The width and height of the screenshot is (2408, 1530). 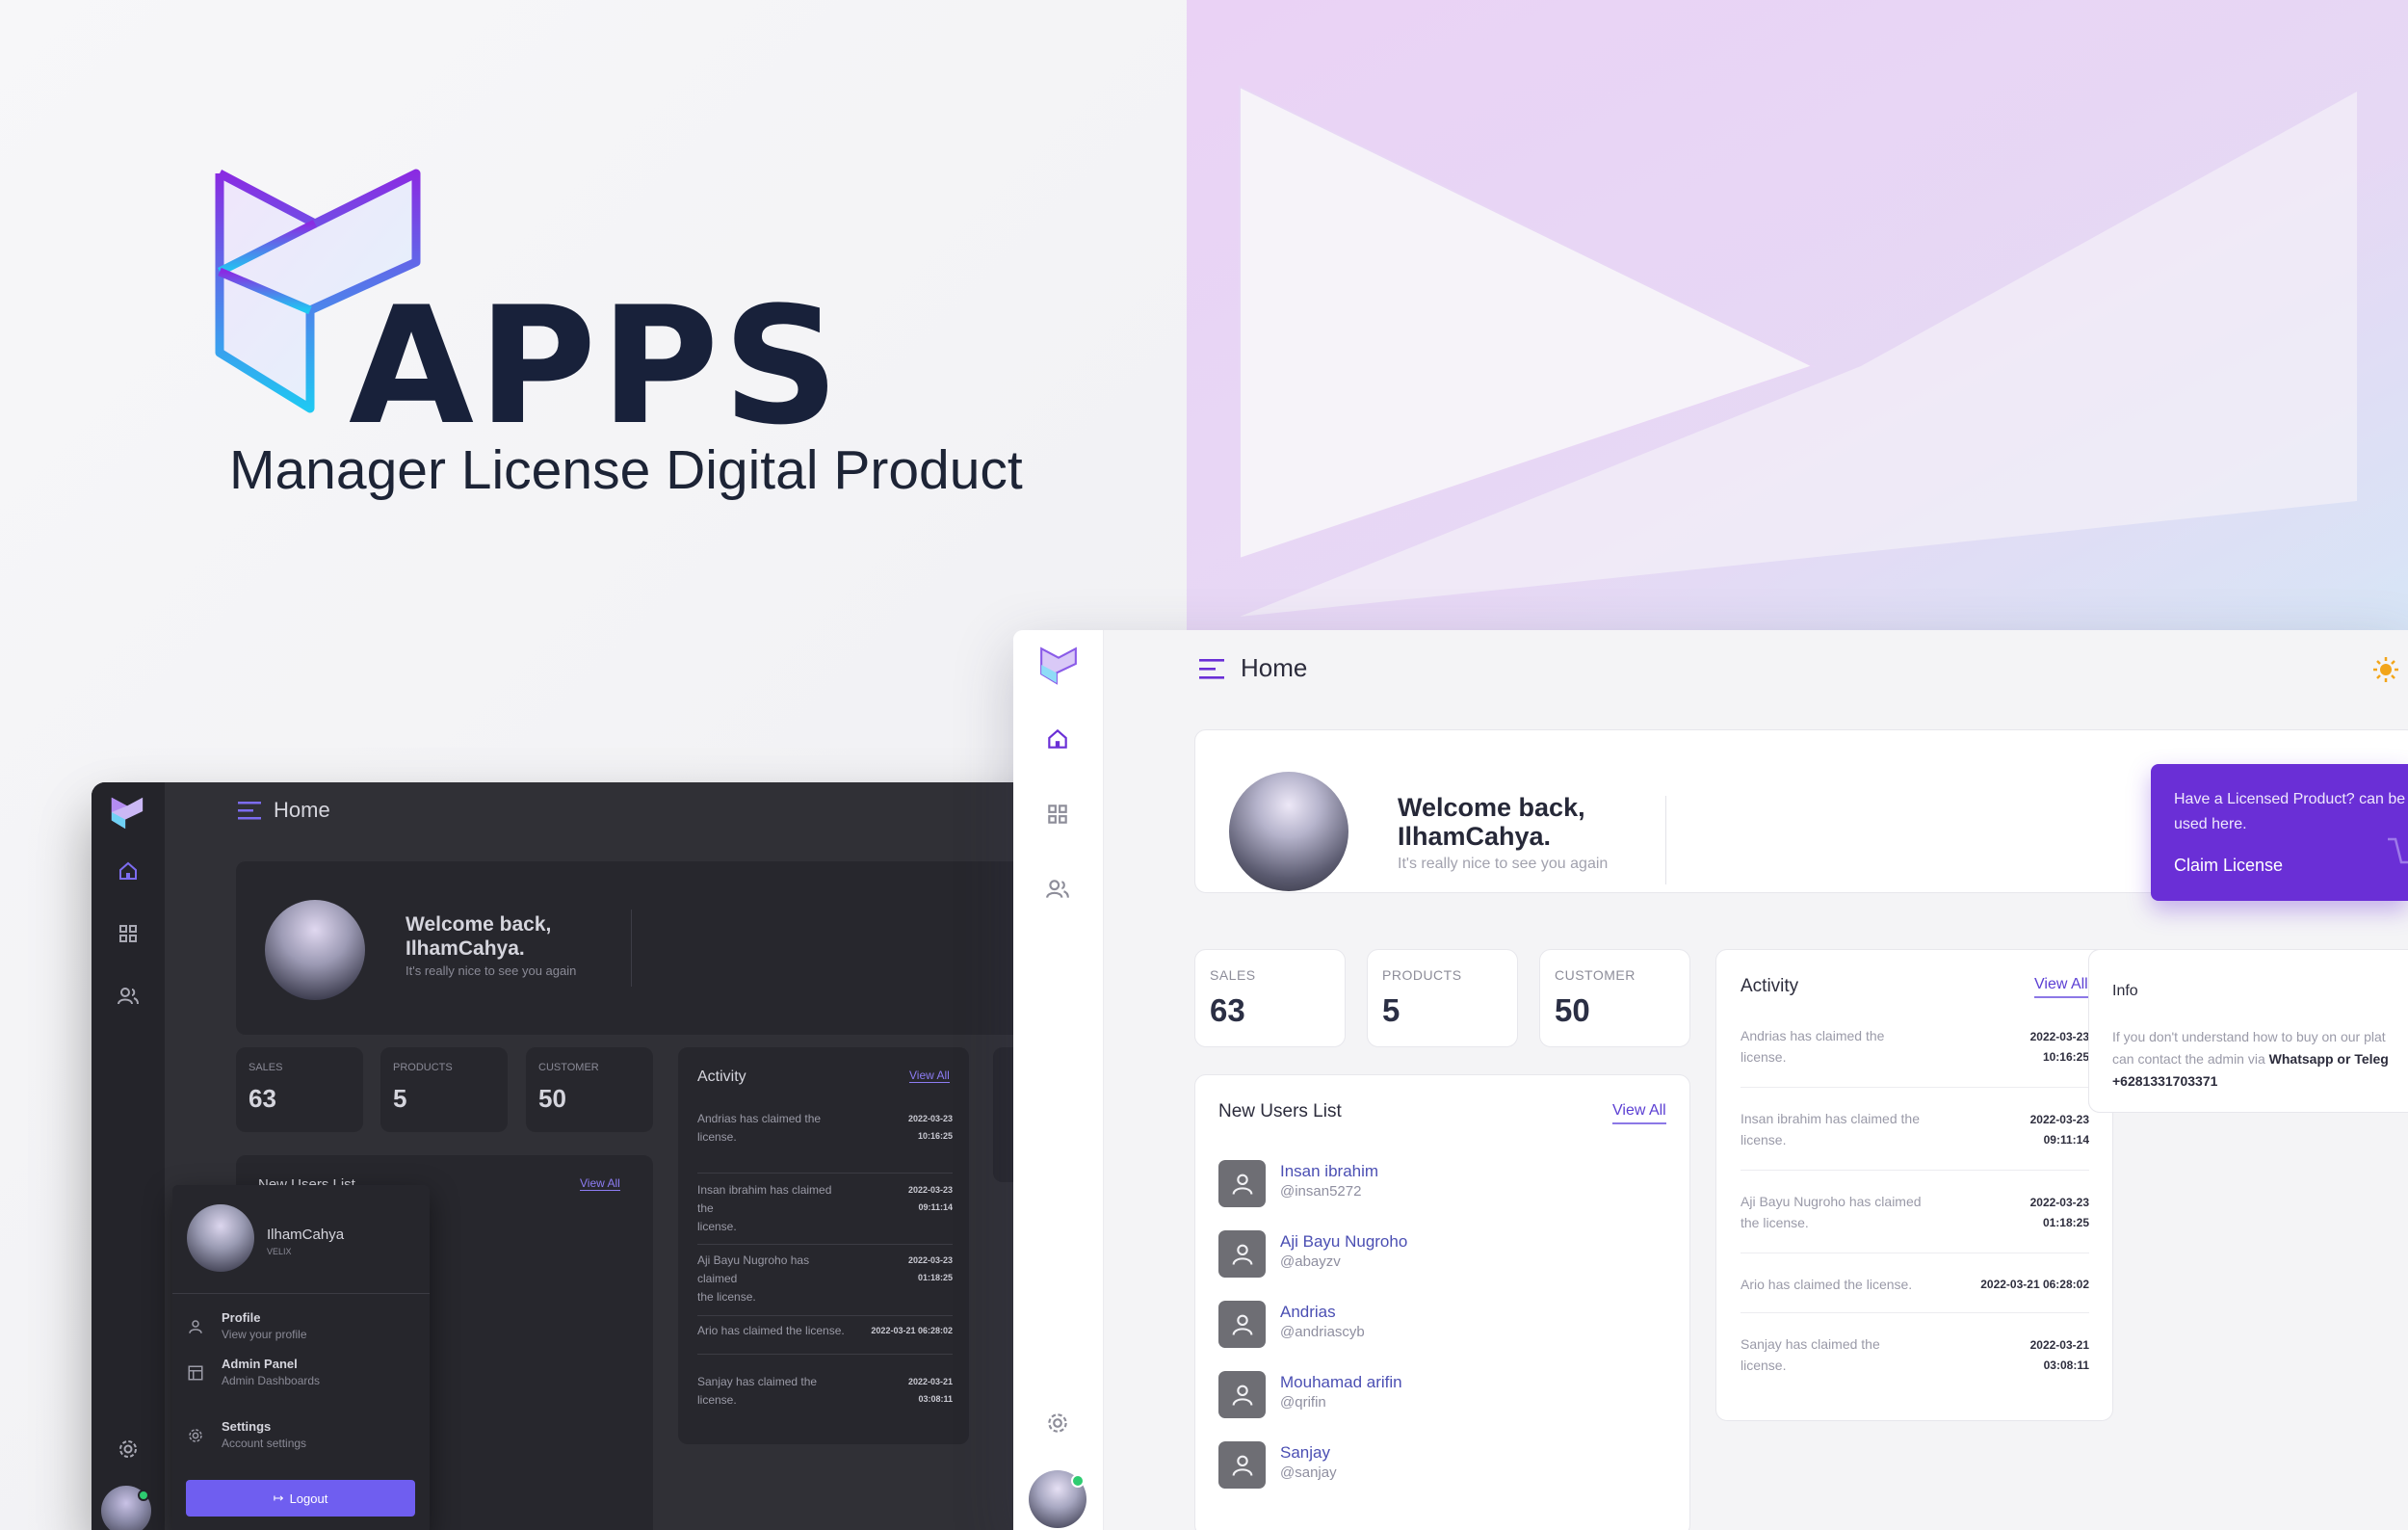 I want to click on user-list-item: Insan ibrahim @insan5272, so click(x=1440, y=1184).